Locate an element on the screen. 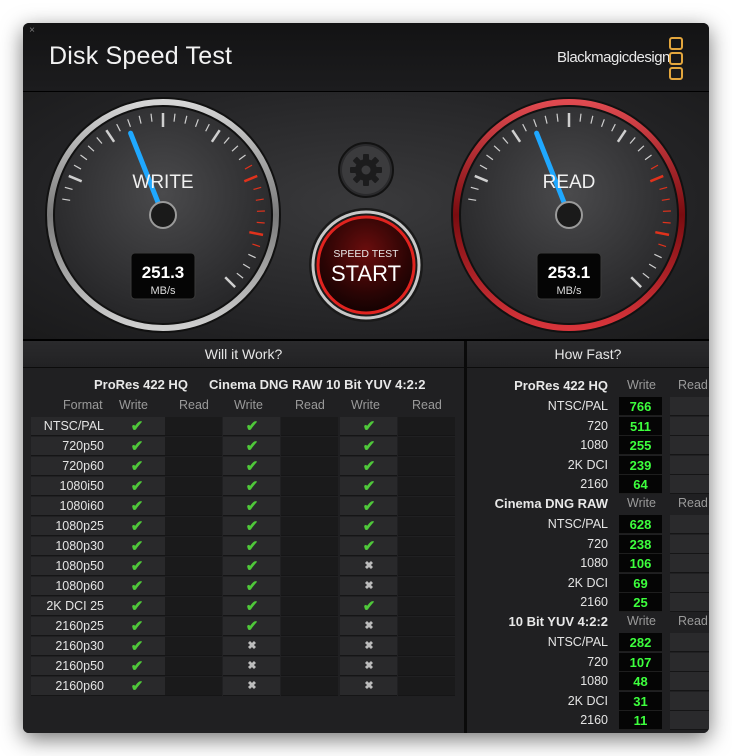 The image size is (732, 756). start-button: SPEED TEST START is located at coordinates (366, 265).